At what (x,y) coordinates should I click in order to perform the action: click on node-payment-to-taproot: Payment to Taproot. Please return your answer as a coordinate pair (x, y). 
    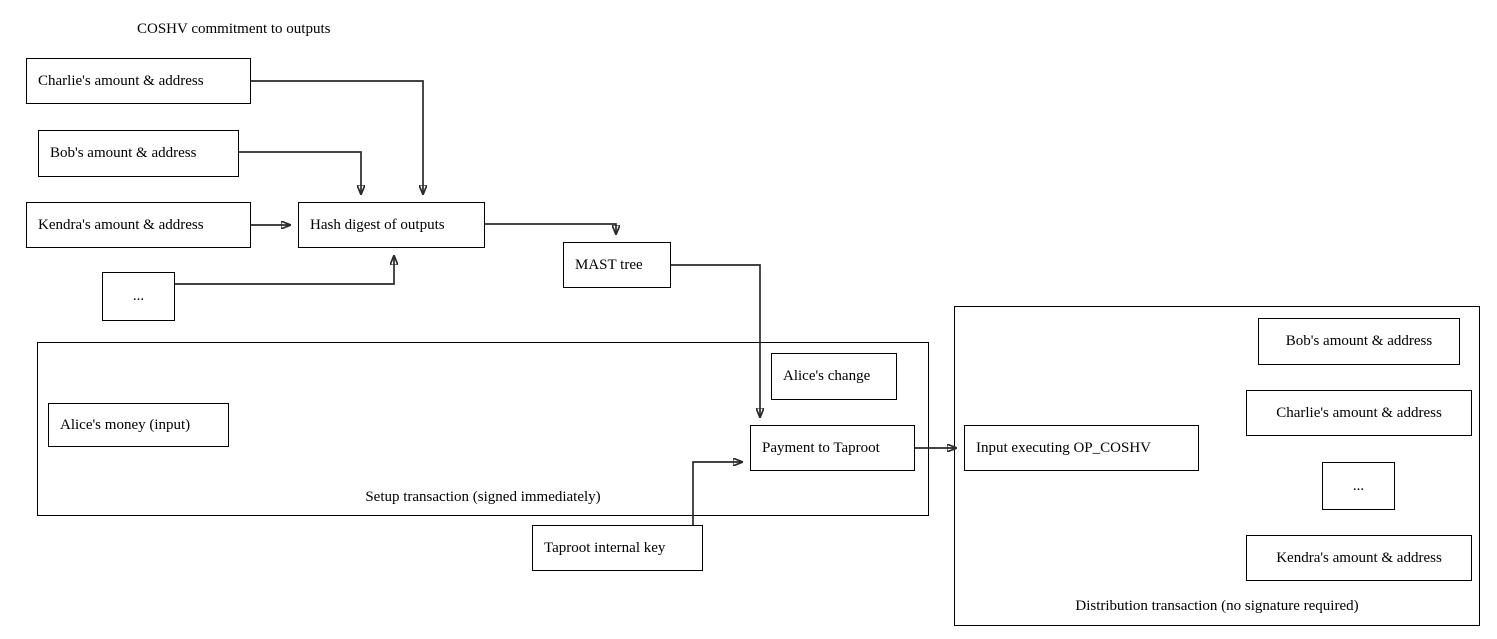
    Looking at the image, I should click on (832, 448).